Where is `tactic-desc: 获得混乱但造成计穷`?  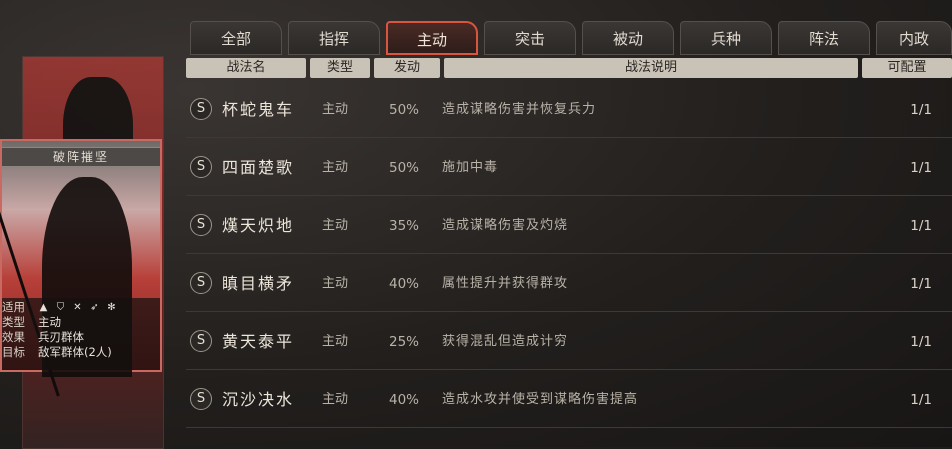
tactic-desc: 获得混乱但造成计穷 is located at coordinates (505, 341).